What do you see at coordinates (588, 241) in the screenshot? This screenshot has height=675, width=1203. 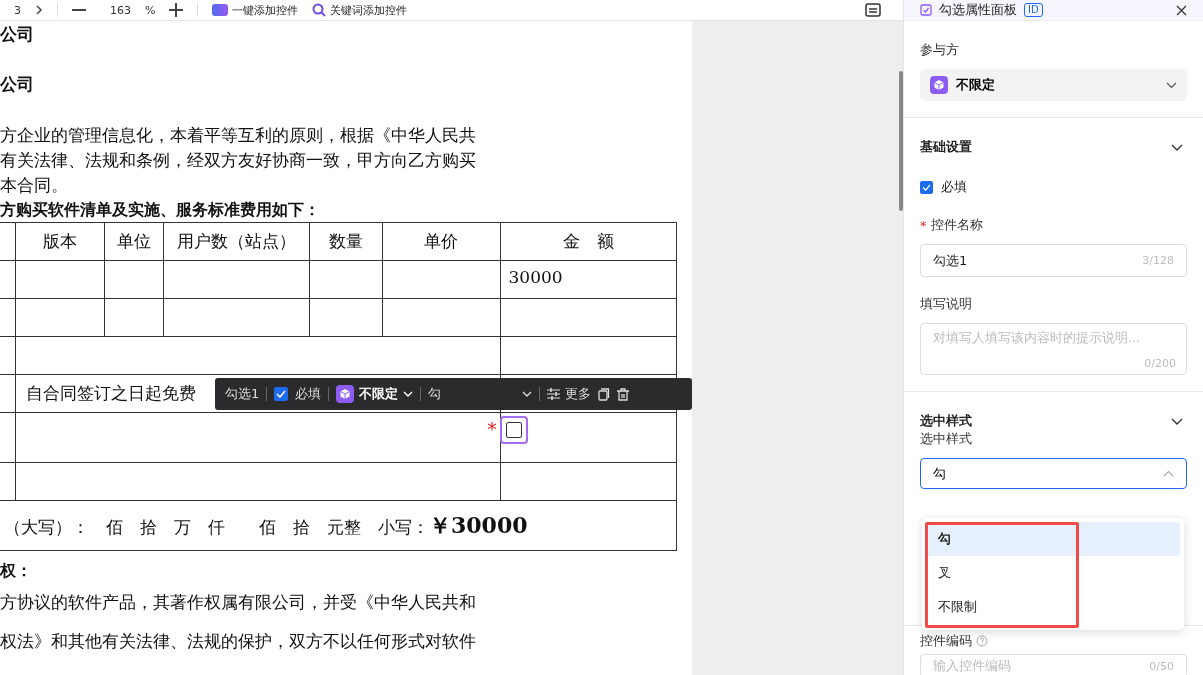 I see `table-header: 金 额` at bounding box center [588, 241].